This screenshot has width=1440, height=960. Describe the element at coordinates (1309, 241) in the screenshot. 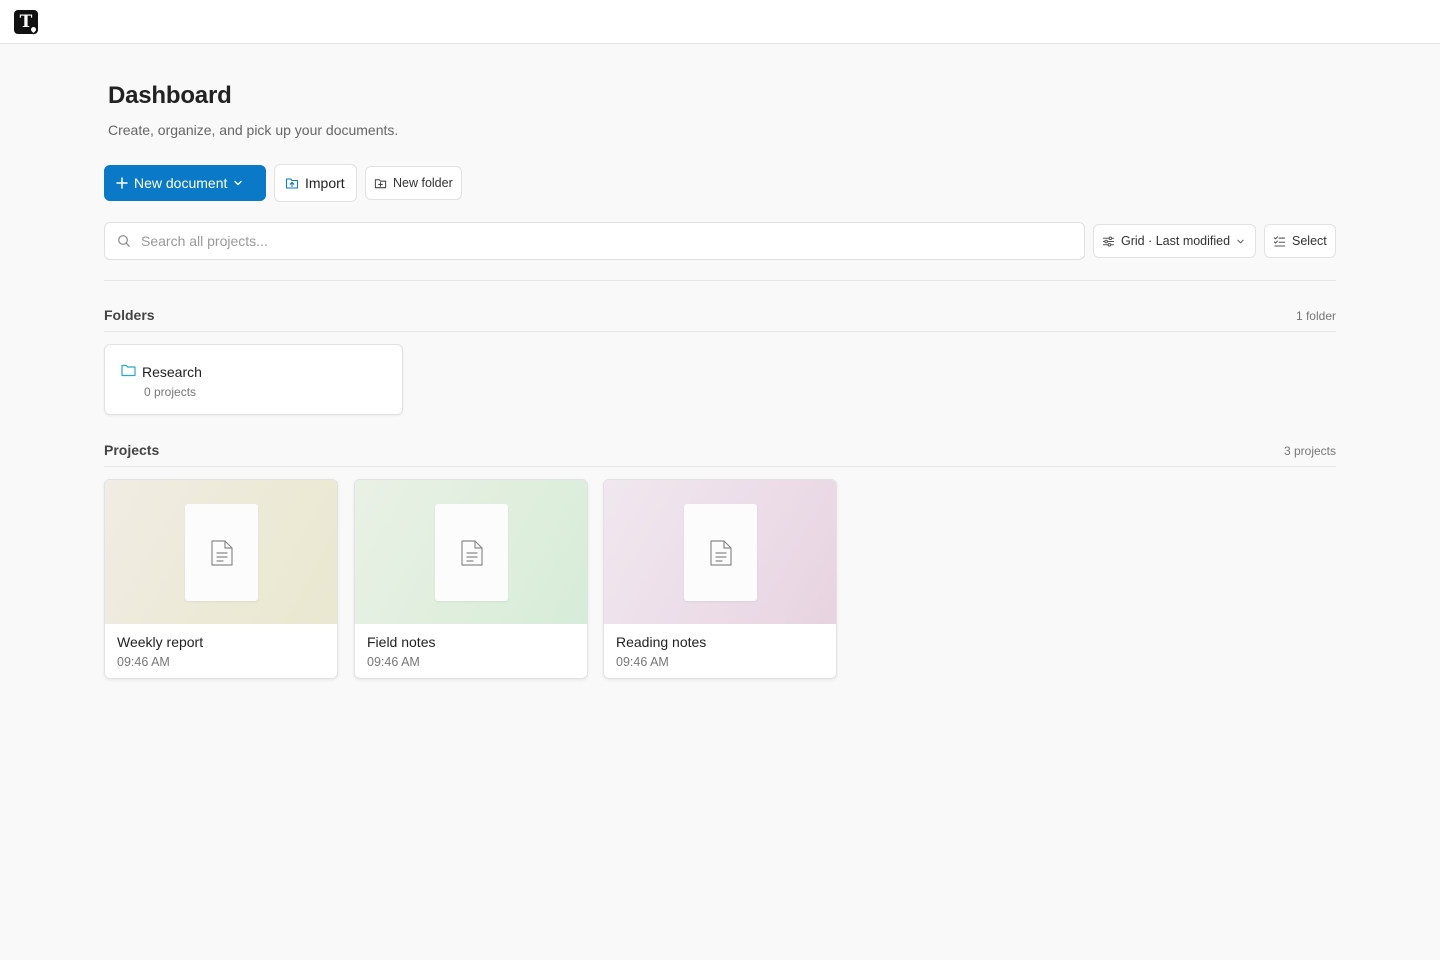

I see `select-label: Select` at that location.